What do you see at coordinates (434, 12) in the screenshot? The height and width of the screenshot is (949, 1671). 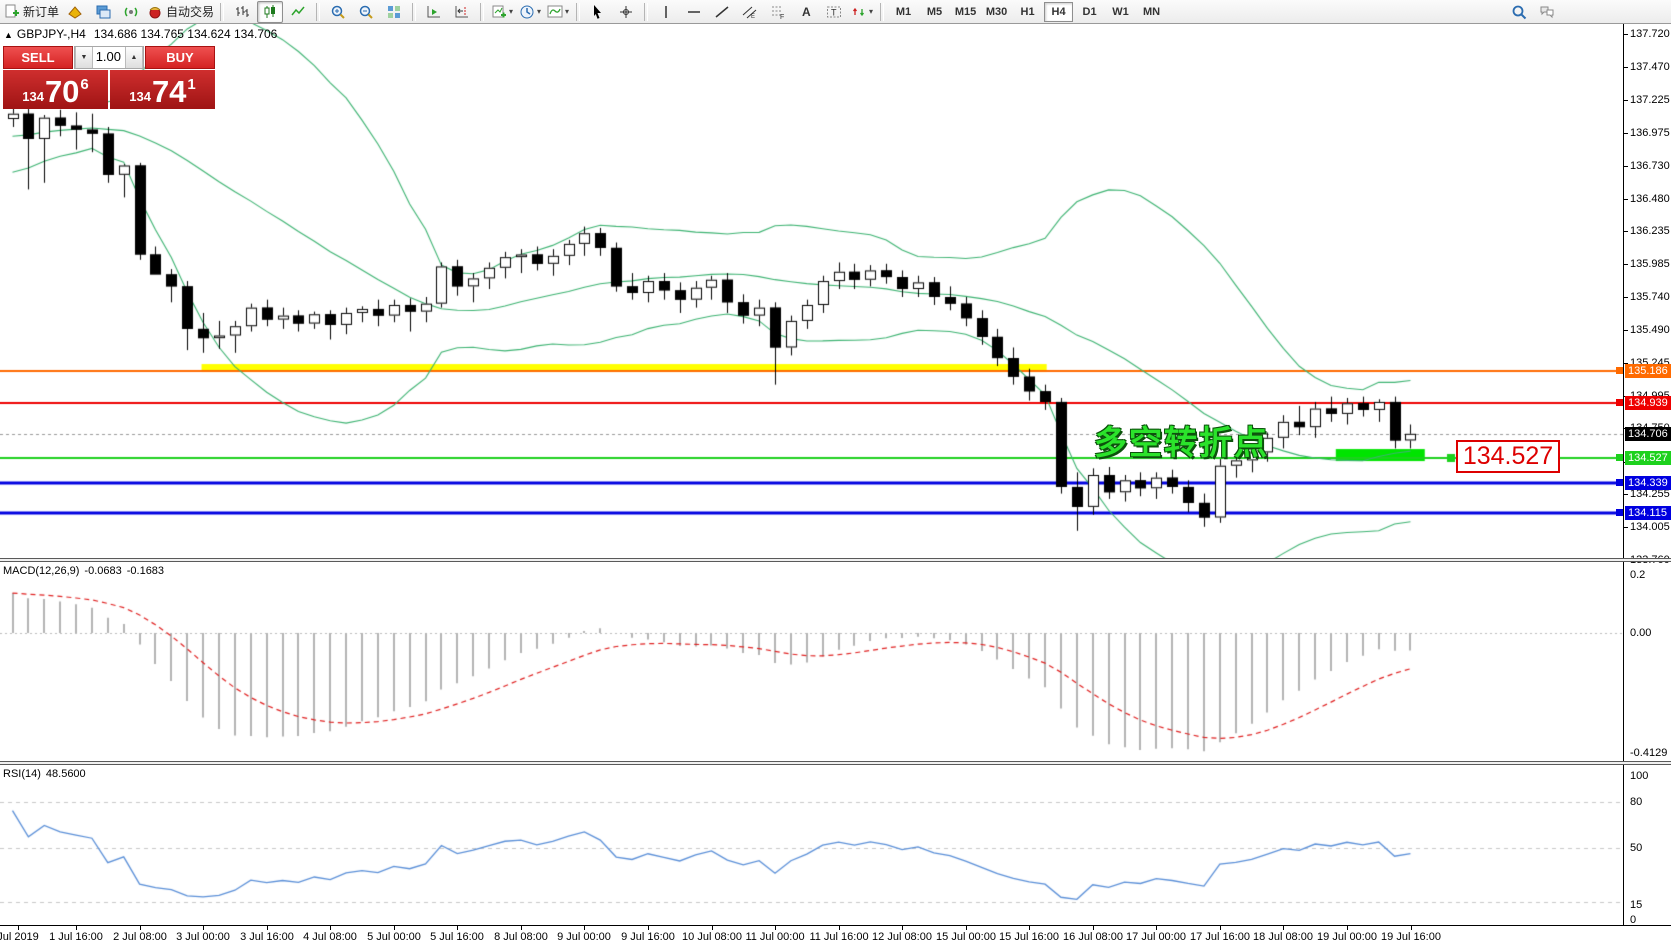 I see `auto-scroll-button` at bounding box center [434, 12].